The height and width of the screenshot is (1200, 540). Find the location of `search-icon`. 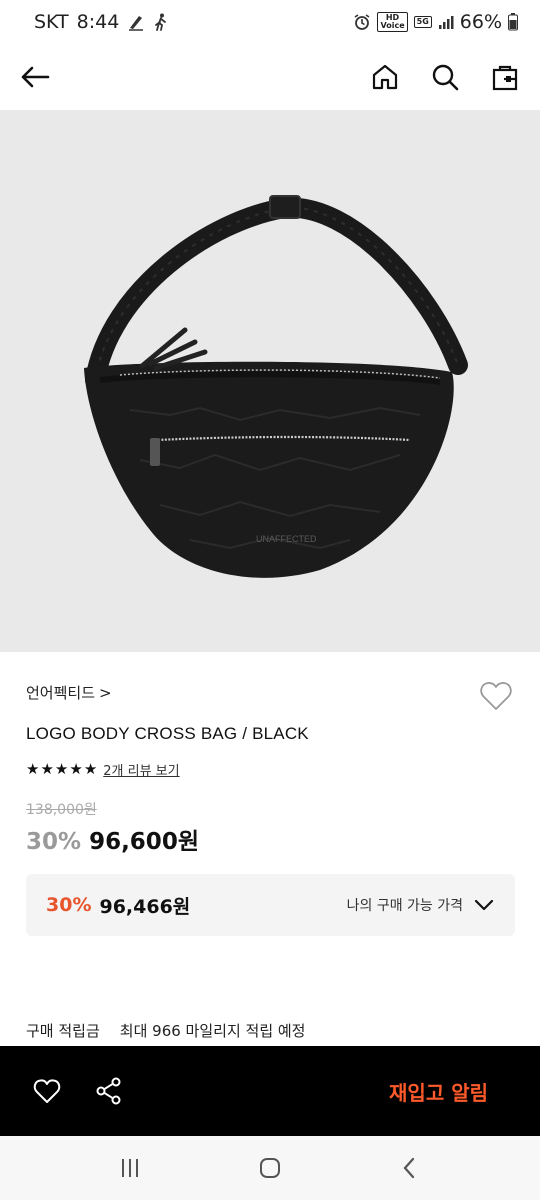

search-icon is located at coordinates (445, 77).